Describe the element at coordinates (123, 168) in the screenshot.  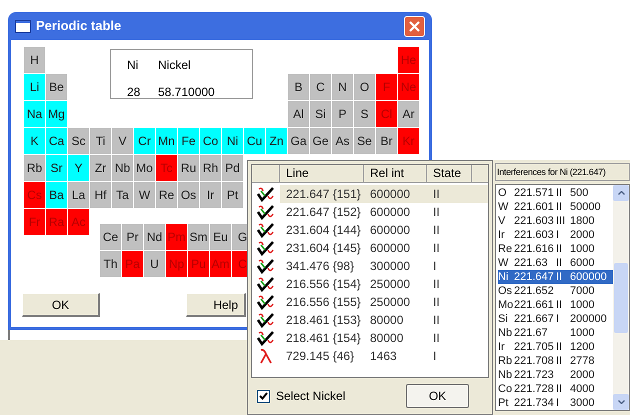
I see `element-cell: Nb` at that location.